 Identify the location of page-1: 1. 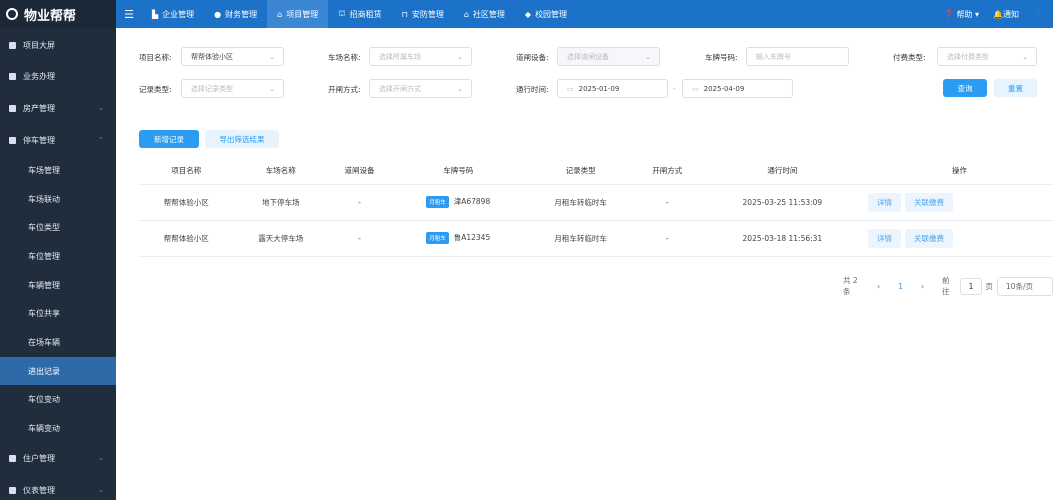
(900, 286).